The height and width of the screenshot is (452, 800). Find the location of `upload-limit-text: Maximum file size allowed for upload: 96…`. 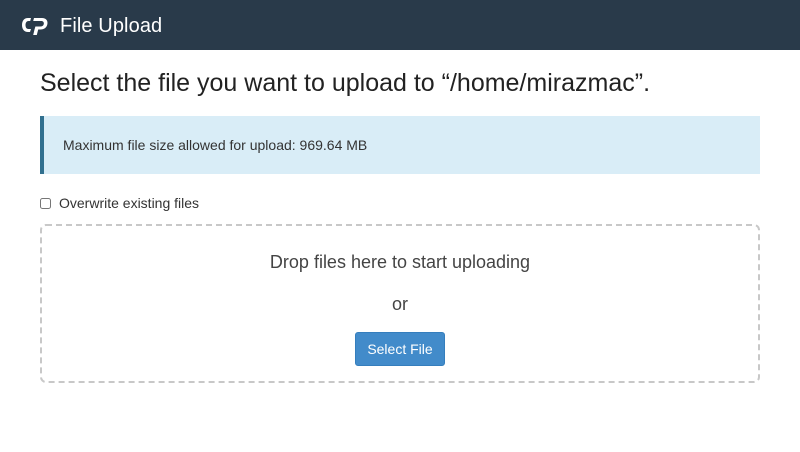

upload-limit-text: Maximum file size allowed for upload: 96… is located at coordinates (215, 145).